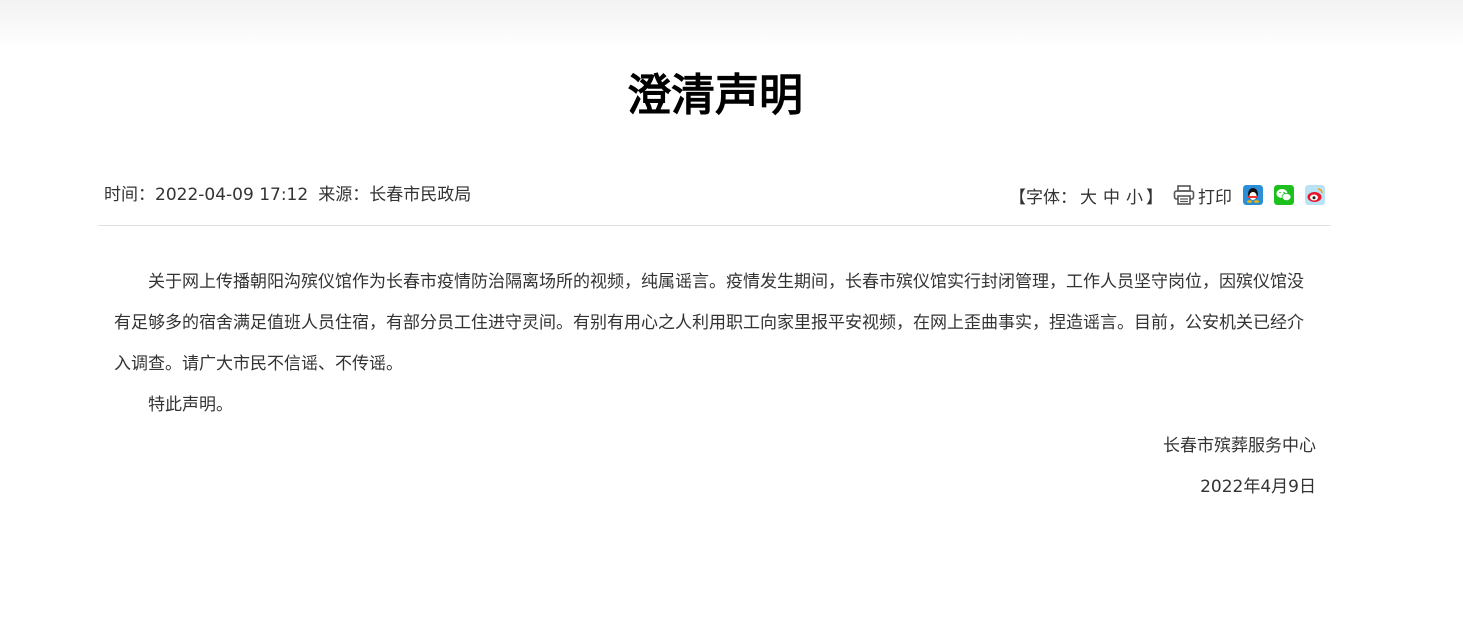  I want to click on body-paragraph: 特此声明。, so click(190, 405).